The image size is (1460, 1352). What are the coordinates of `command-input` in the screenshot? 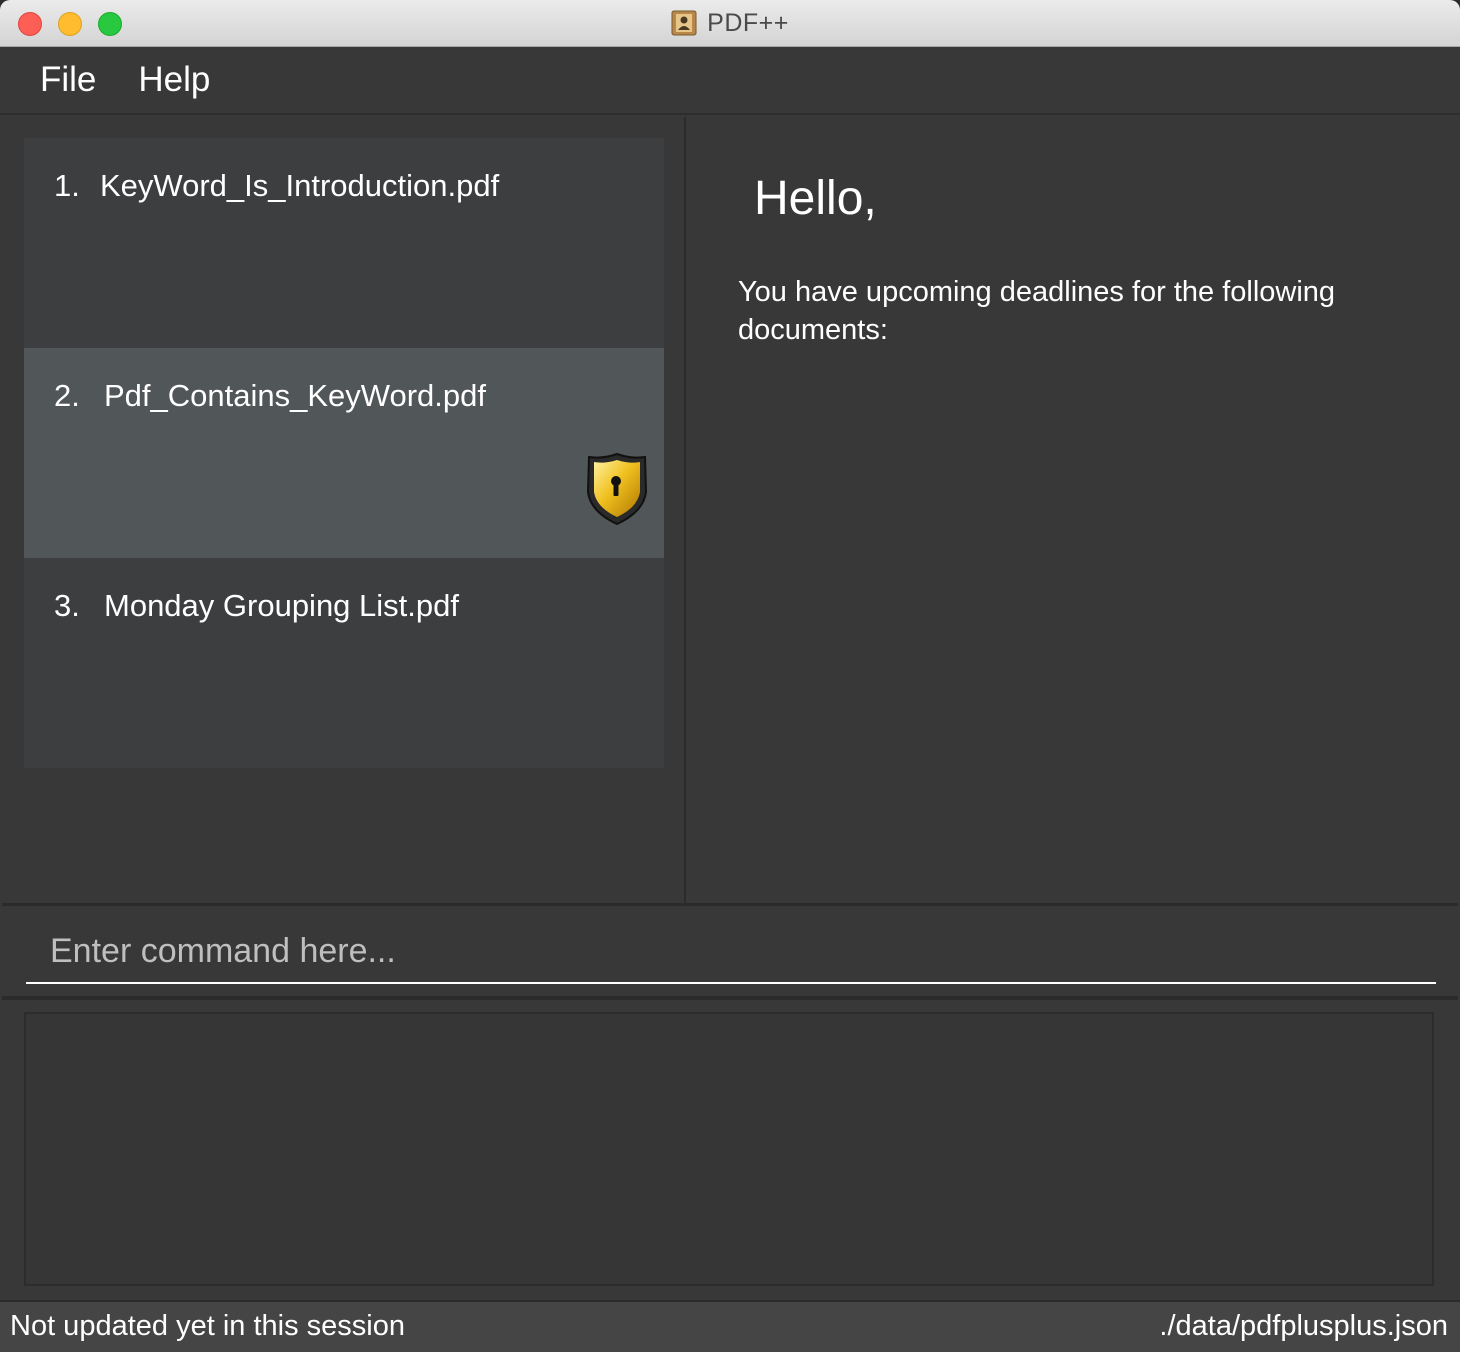 It's located at (731, 952).